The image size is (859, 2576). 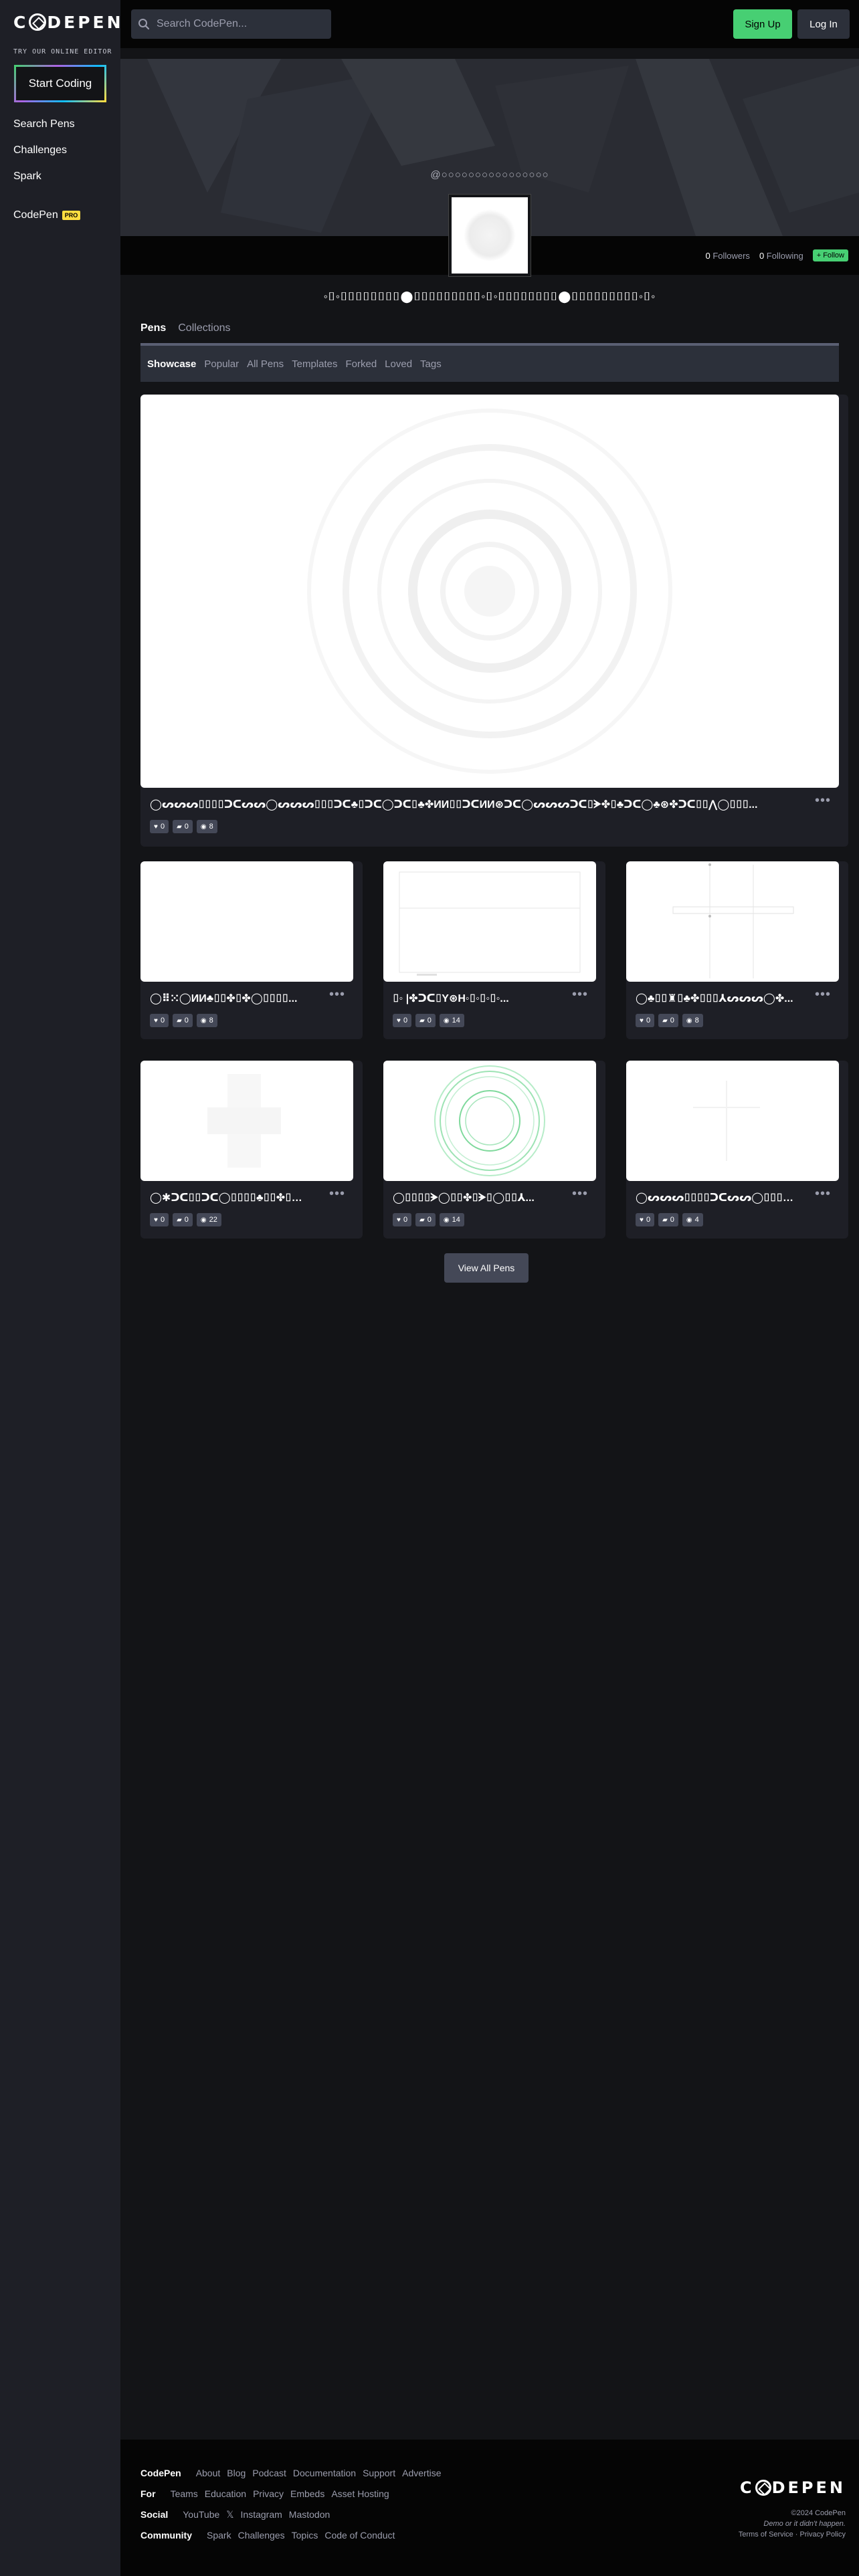 What do you see at coordinates (261, 2514) in the screenshot?
I see `footer-link-instagram: Instagram` at bounding box center [261, 2514].